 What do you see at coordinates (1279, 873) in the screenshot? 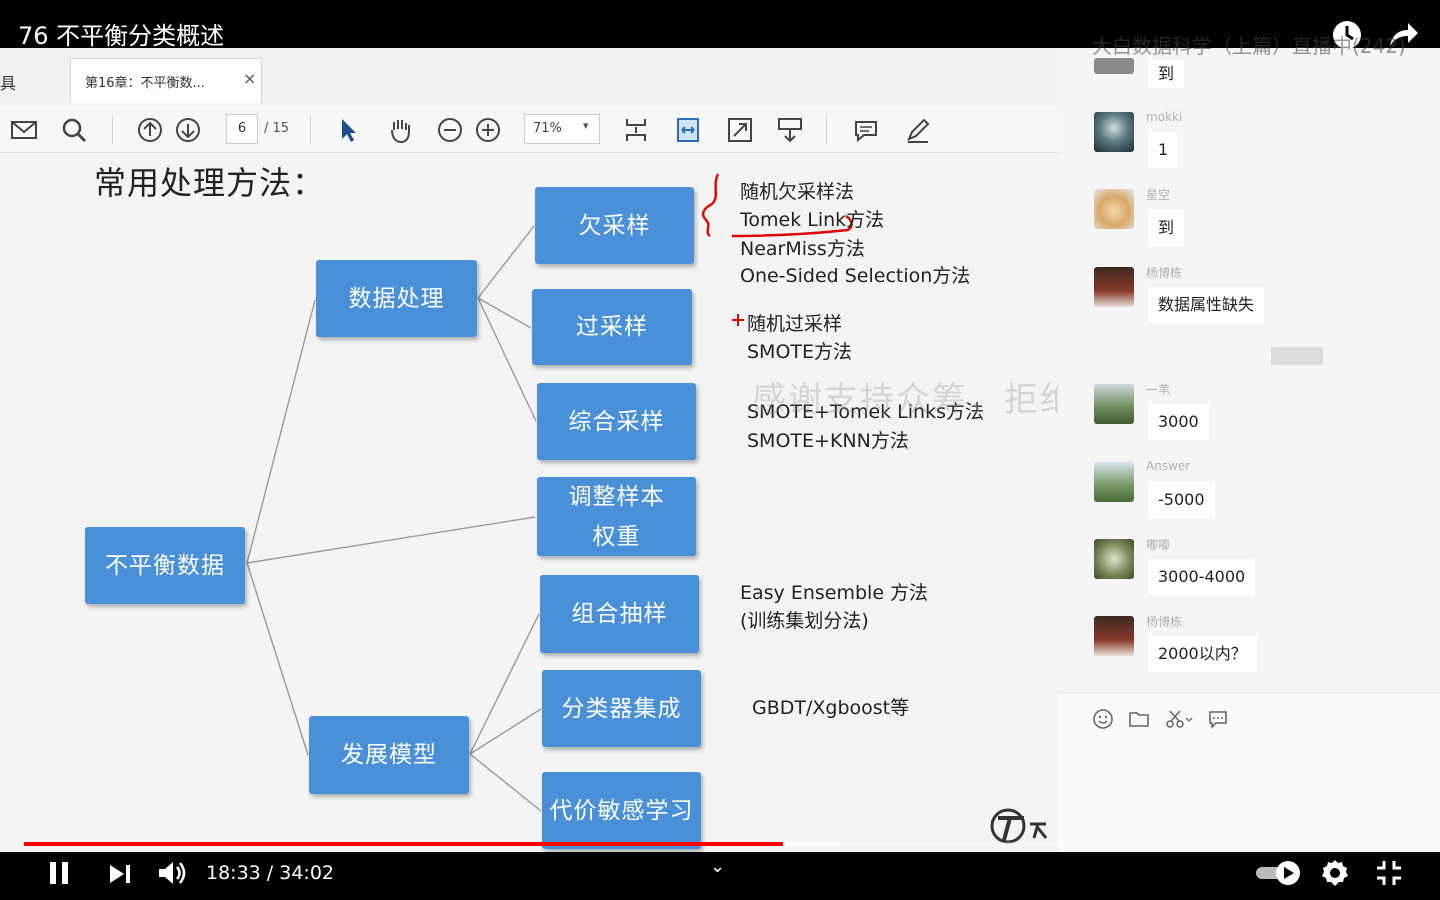
I see `autoplay-toggle-icon` at bounding box center [1279, 873].